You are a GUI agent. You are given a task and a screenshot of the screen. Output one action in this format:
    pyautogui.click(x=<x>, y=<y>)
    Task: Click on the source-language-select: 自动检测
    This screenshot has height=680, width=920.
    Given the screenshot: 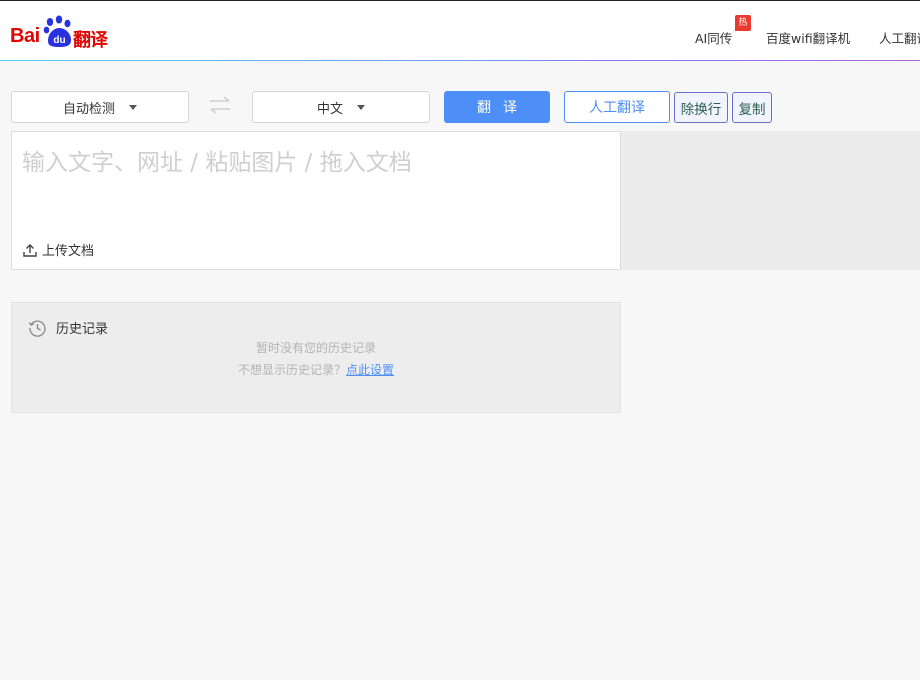 What is the action you would take?
    pyautogui.click(x=100, y=107)
    